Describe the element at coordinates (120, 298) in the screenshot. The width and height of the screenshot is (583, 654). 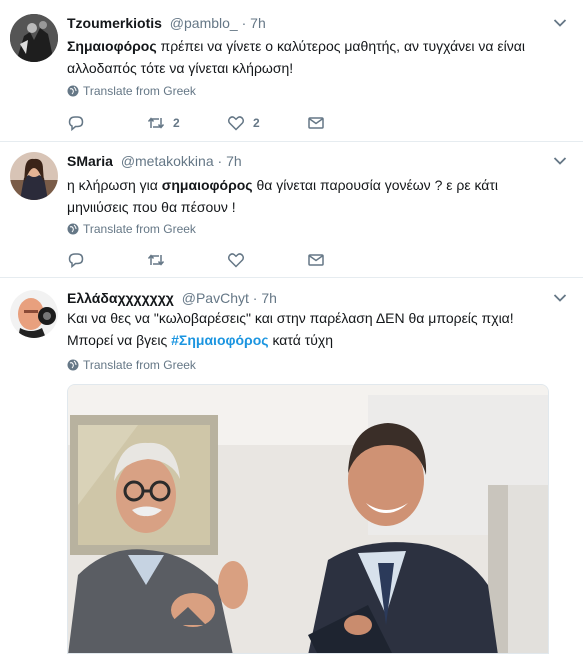
I see `display-name: Ελλάδαχχχχχχχ` at that location.